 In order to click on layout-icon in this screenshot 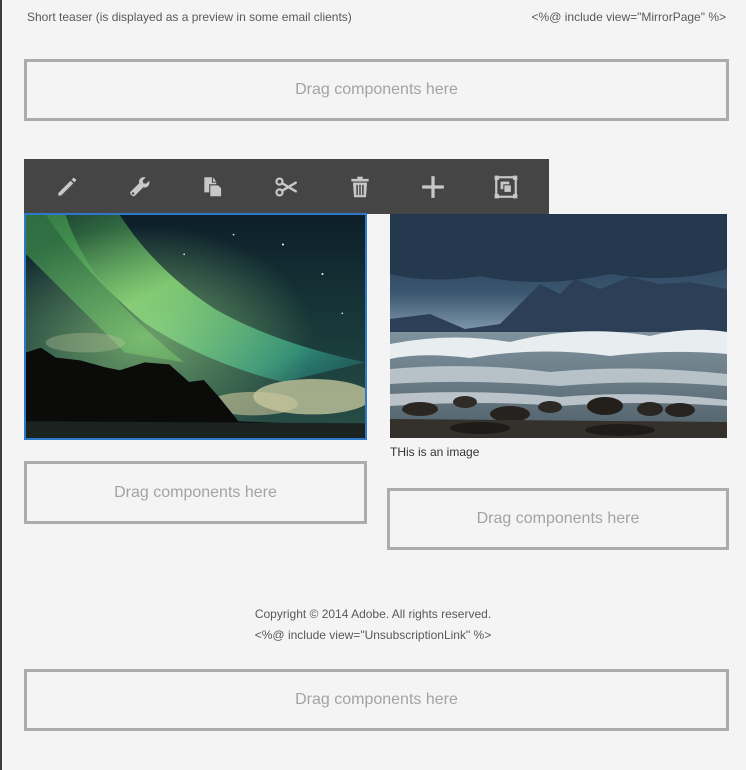, I will do `click(506, 186)`.